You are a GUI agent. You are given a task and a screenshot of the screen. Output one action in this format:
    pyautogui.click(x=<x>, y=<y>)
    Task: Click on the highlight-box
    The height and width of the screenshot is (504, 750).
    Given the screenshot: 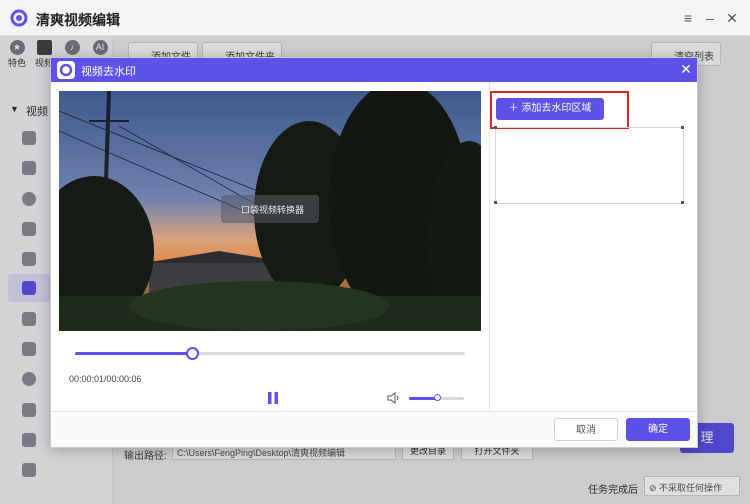 What is the action you would take?
    pyautogui.click(x=559, y=110)
    